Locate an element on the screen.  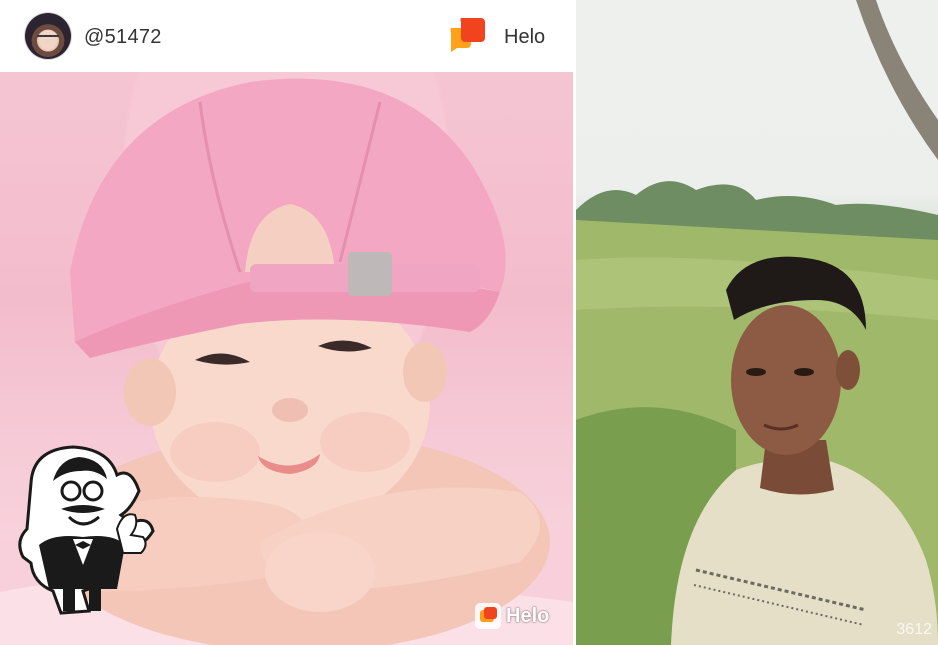
helo-watermark-icon is located at coordinates (488, 616).